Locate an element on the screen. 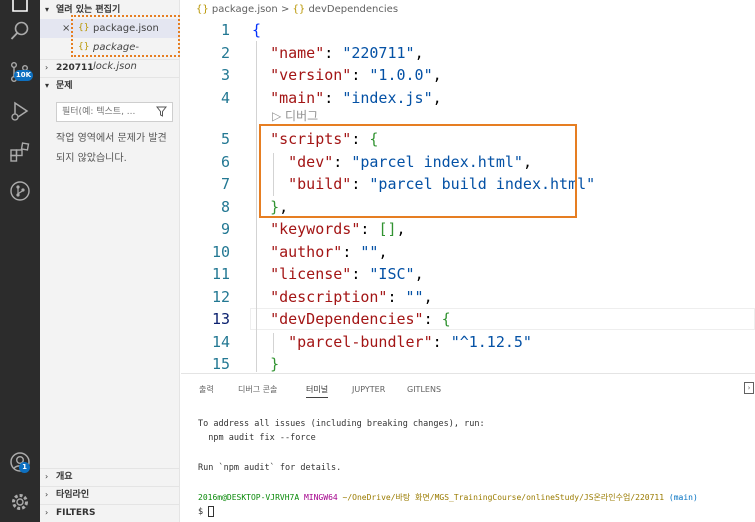 Image resolution: width=755 pixels, height=522 pixels. breadcrumb: {} package.json > {} devDependencies is located at coordinates (297, 10).